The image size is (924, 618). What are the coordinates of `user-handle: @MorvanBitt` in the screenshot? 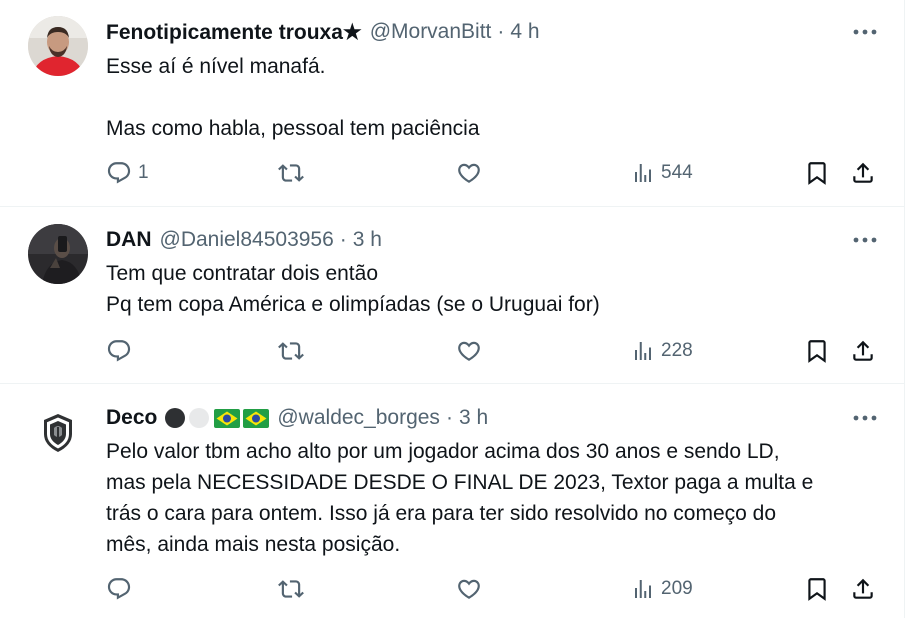 It's located at (431, 32).